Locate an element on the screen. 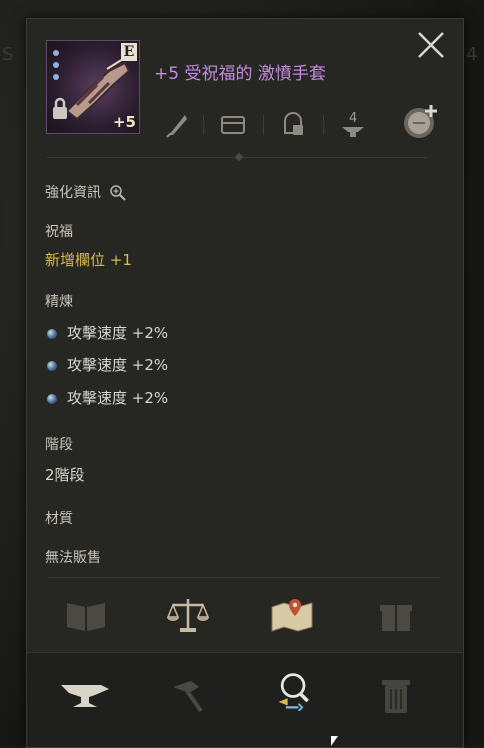 The image size is (484, 748). mouse-cursor is located at coordinates (334, 741).